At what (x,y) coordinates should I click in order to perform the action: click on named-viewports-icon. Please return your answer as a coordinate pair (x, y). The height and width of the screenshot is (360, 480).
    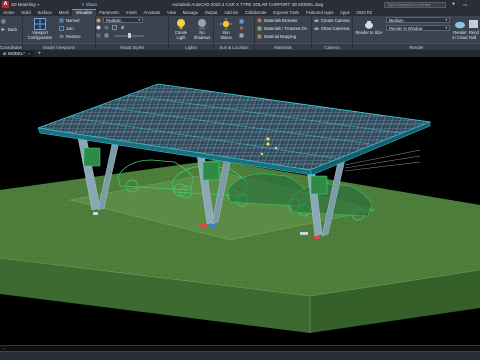
    Looking at the image, I should click on (61, 20).